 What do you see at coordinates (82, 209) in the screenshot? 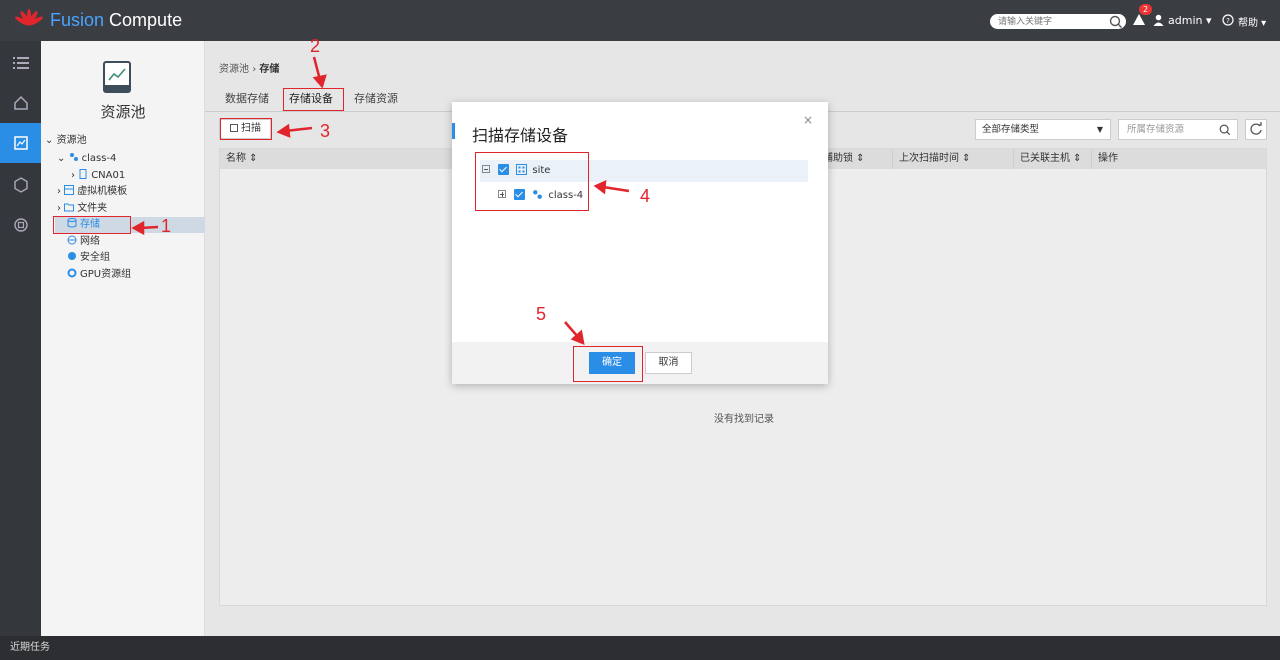
I see `tree-node-folder: › 文件夹` at bounding box center [82, 209].